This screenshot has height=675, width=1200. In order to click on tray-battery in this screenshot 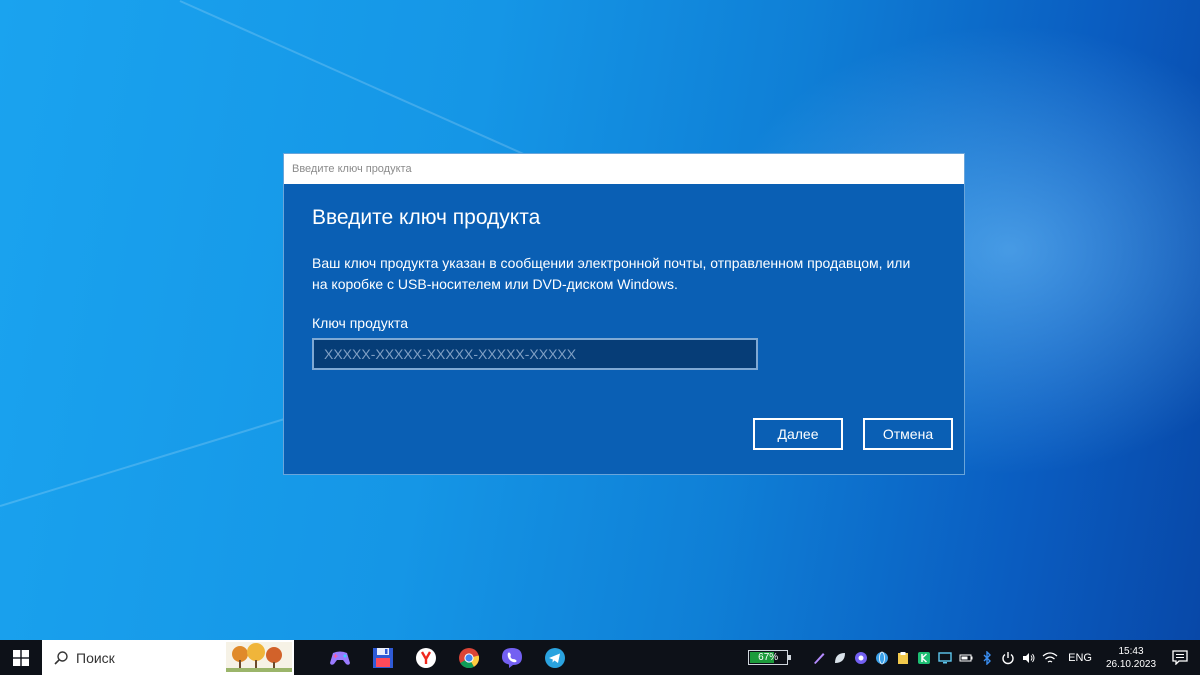, I will do `click(965, 657)`.